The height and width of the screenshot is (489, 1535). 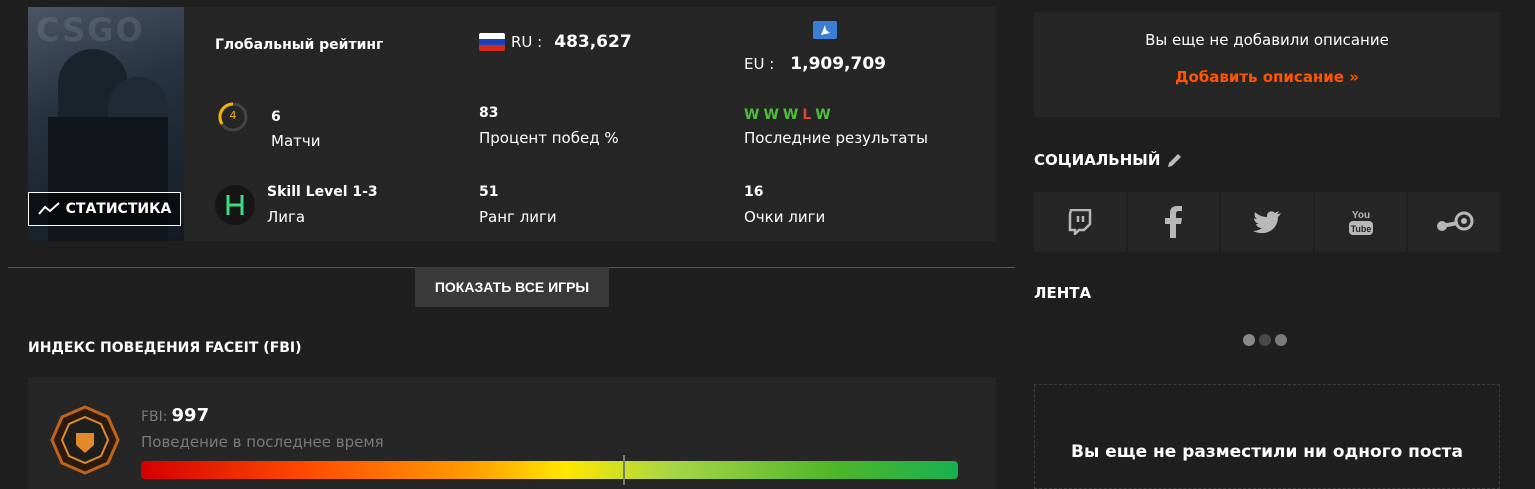 I want to click on loading-indicator, so click(x=1265, y=340).